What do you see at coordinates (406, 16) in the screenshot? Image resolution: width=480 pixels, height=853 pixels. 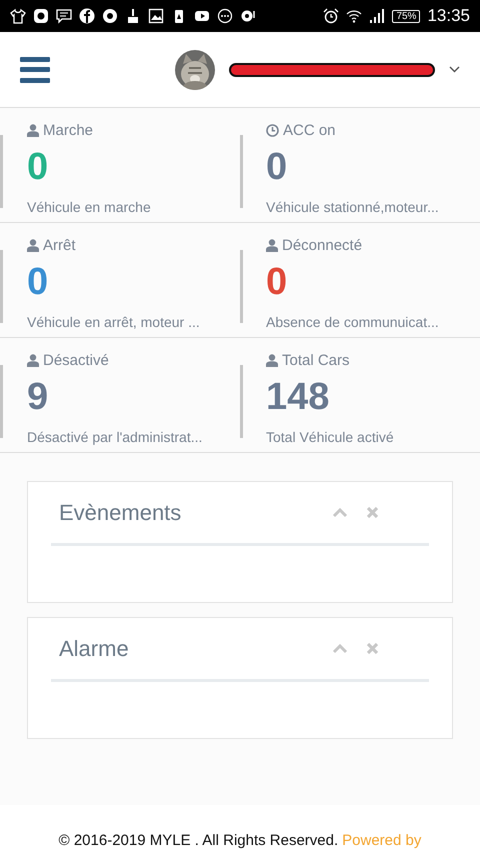 I see `battery-level: 75%` at bounding box center [406, 16].